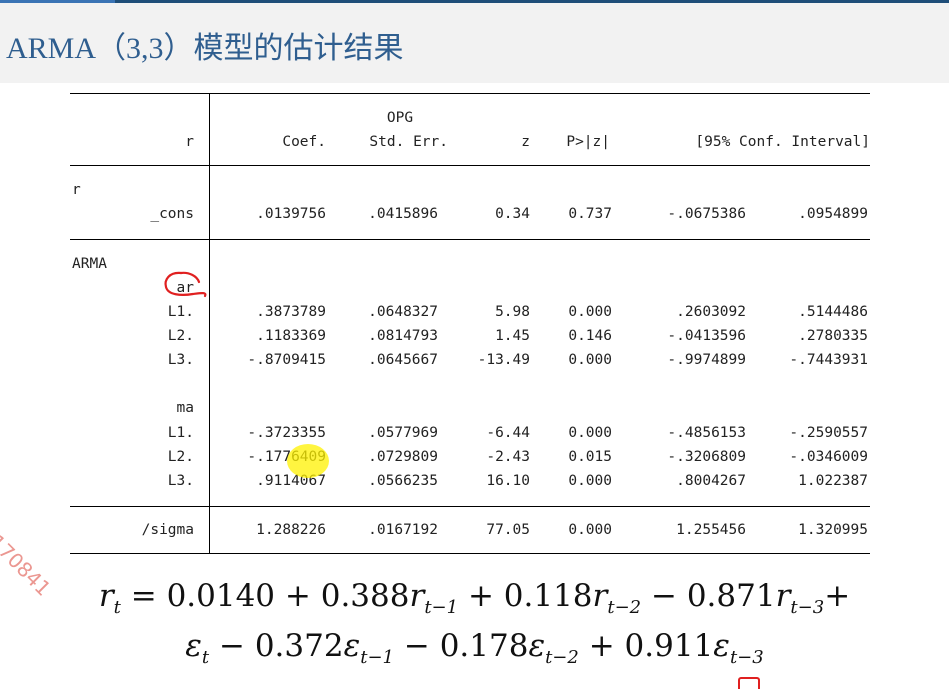  What do you see at coordinates (508, 433) in the screenshot?
I see `z-value: -6.44` at bounding box center [508, 433].